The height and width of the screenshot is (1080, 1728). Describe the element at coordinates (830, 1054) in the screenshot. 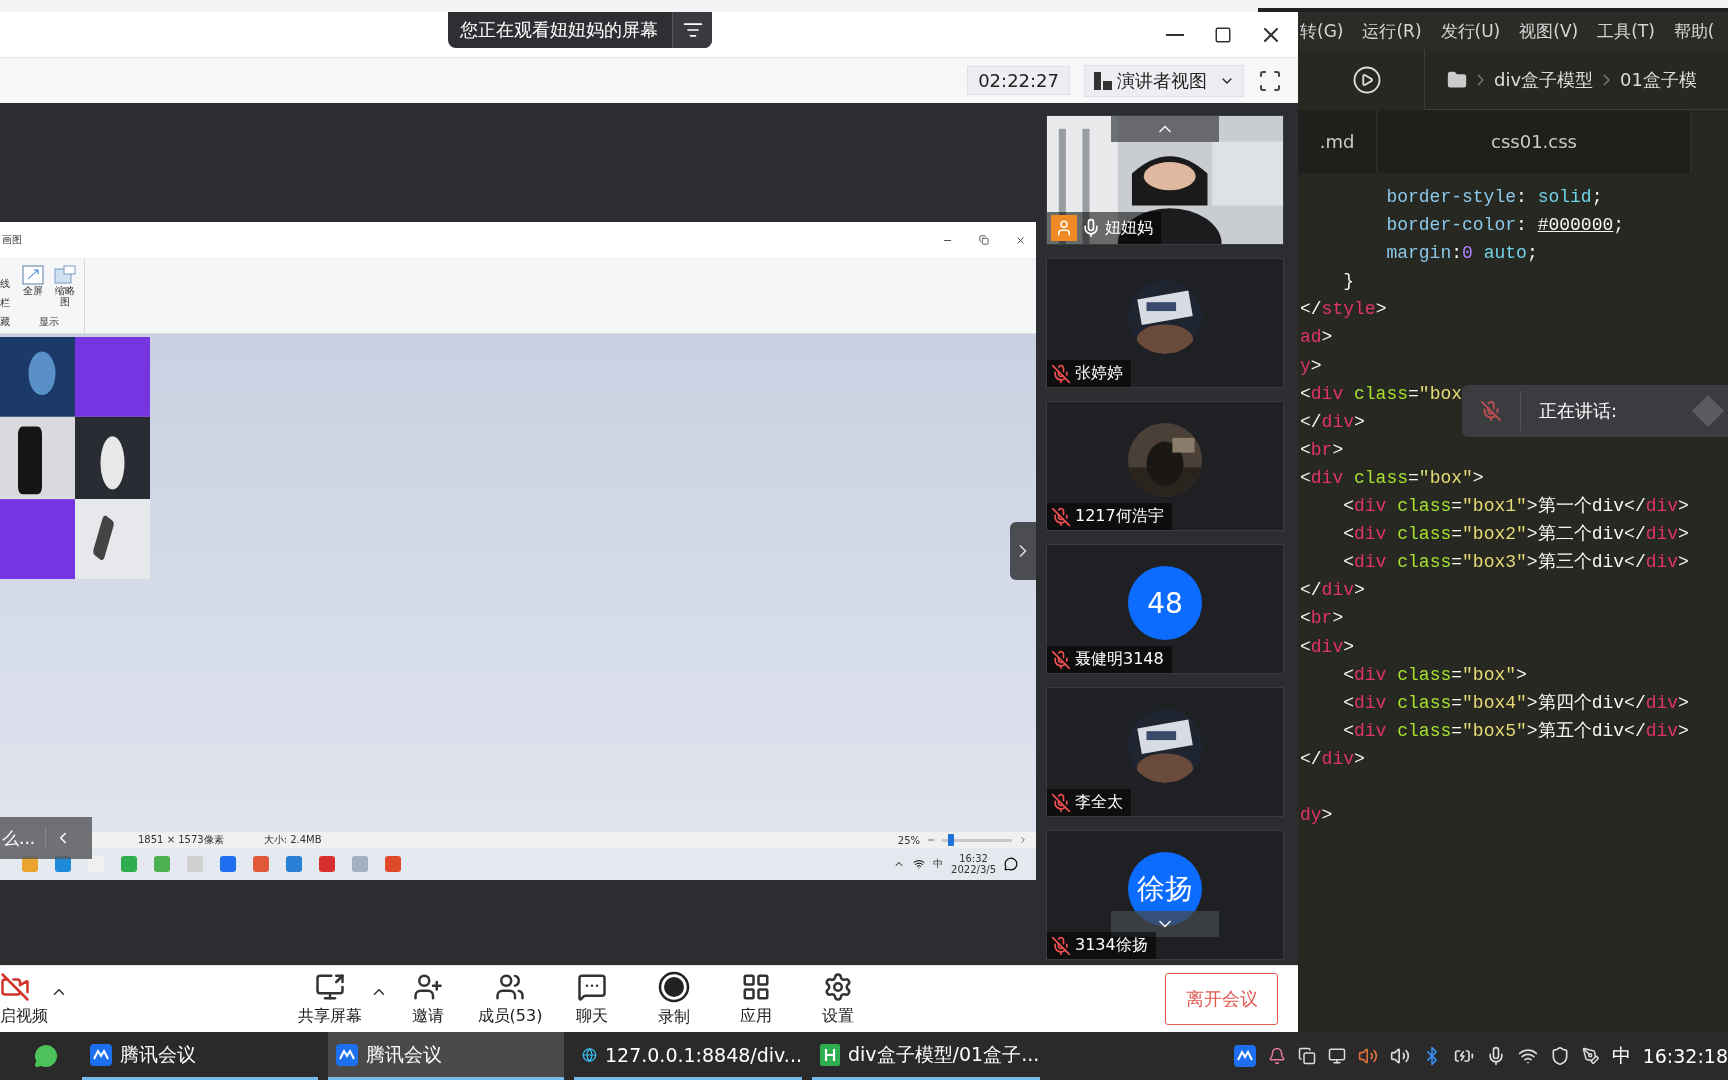

I see `editor-app-icon` at that location.